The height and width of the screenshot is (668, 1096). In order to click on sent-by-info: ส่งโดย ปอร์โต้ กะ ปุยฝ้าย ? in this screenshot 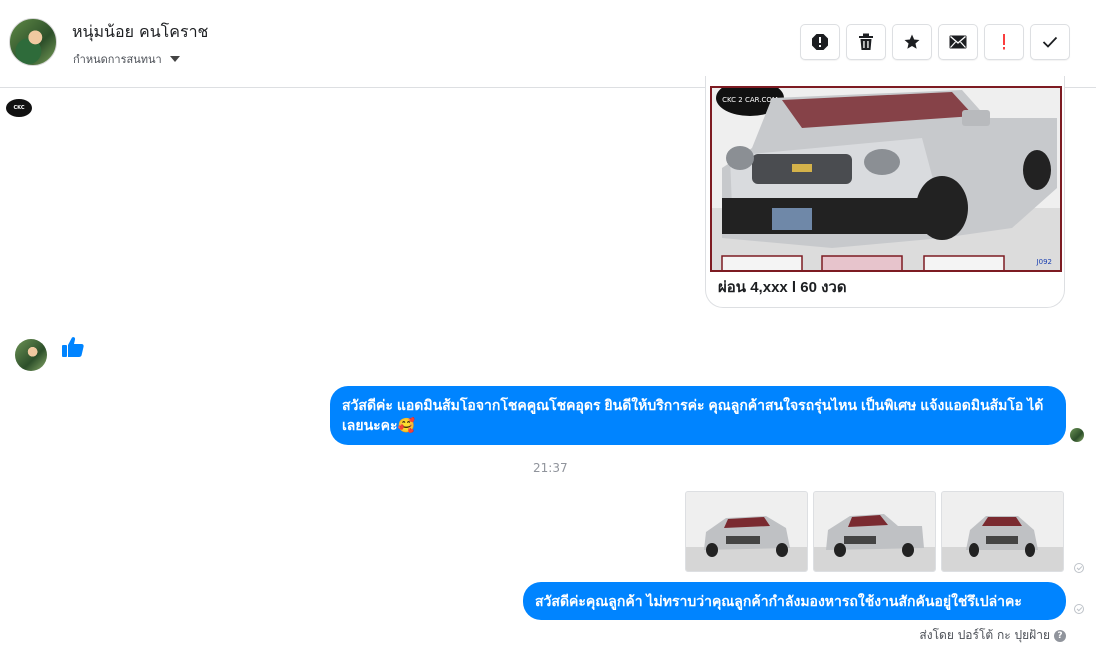, I will do `click(992, 635)`.